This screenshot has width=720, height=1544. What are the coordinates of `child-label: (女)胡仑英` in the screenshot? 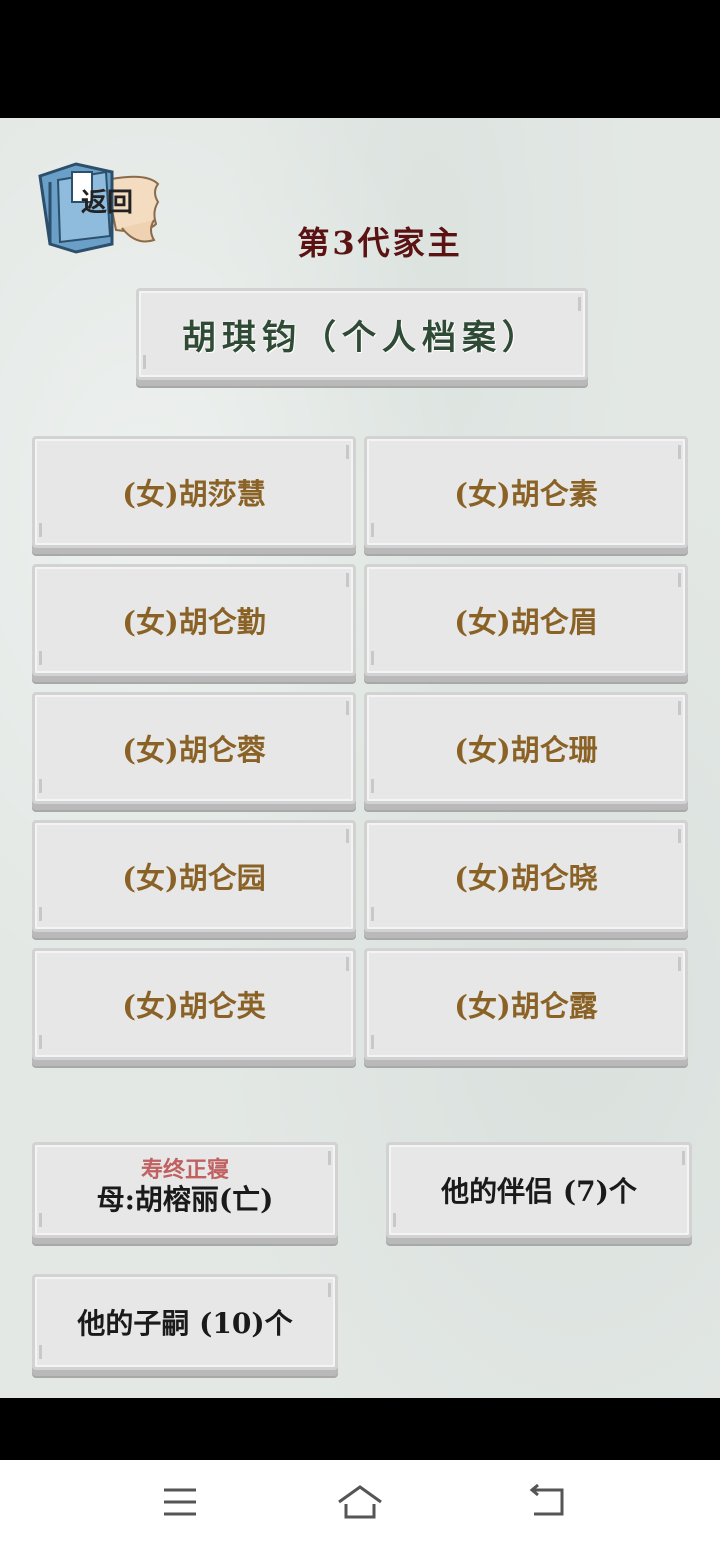 It's located at (194, 1006).